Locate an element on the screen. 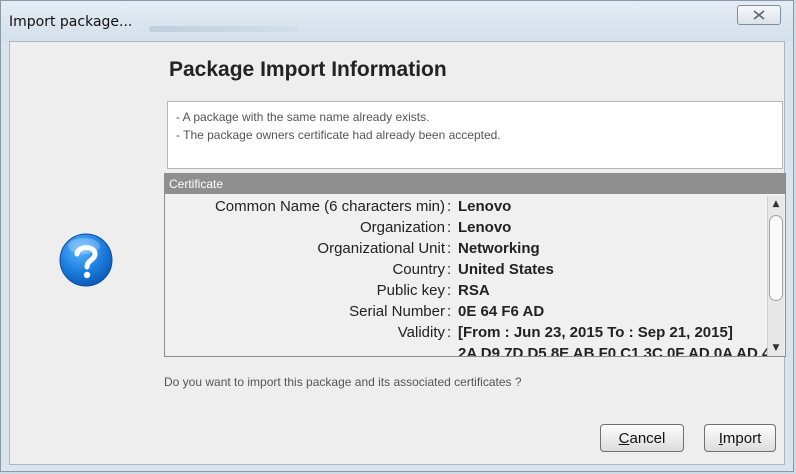  cert-row-organization: Organization : Lenovo is located at coordinates (466, 227).